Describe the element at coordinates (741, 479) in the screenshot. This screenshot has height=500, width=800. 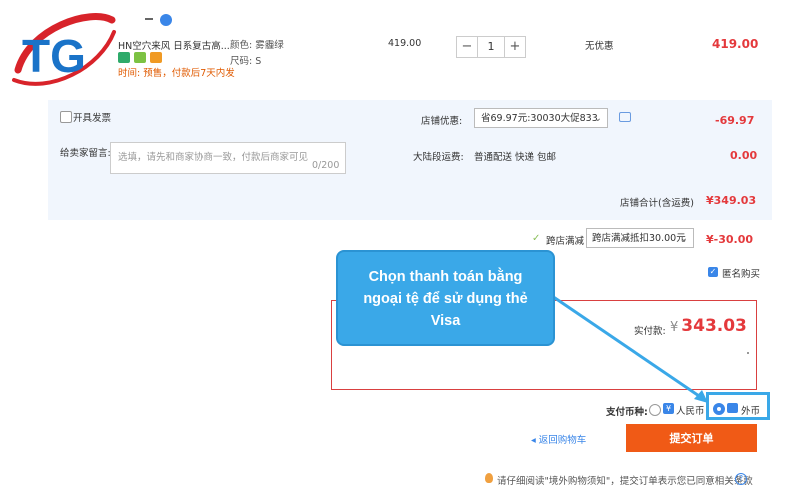
I see `info-icon: ?` at that location.